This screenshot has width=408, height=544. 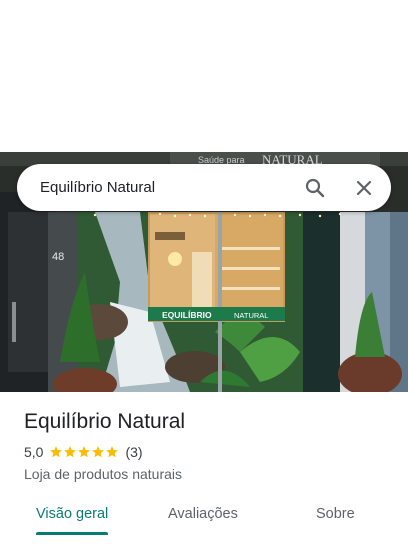 I want to click on close-icon, so click(x=364, y=188).